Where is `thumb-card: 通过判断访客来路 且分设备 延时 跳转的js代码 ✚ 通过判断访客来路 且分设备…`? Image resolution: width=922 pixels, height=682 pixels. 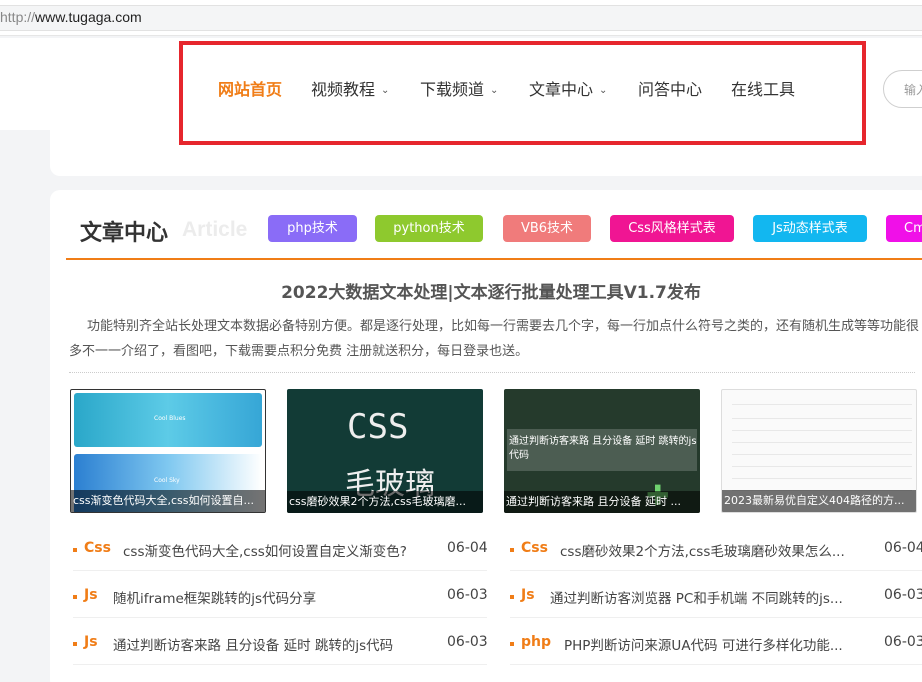 thumb-card: 通过判断访客来路 且分设备 延时 跳转的js代码 ✚ 通过判断访客来路 且分设备… is located at coordinates (602, 451).